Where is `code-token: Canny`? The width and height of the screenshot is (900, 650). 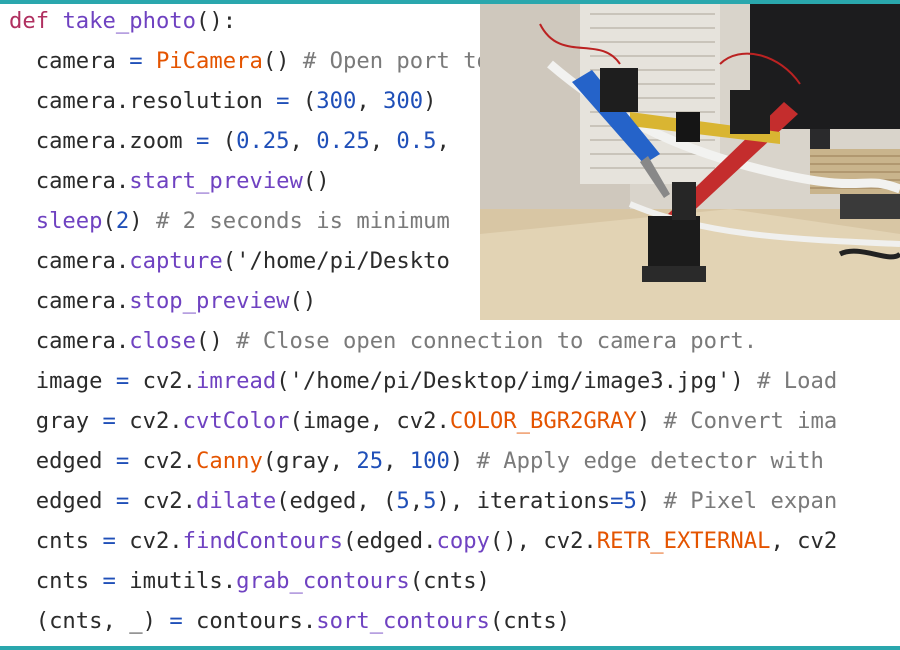
code-token: Canny is located at coordinates (229, 461).